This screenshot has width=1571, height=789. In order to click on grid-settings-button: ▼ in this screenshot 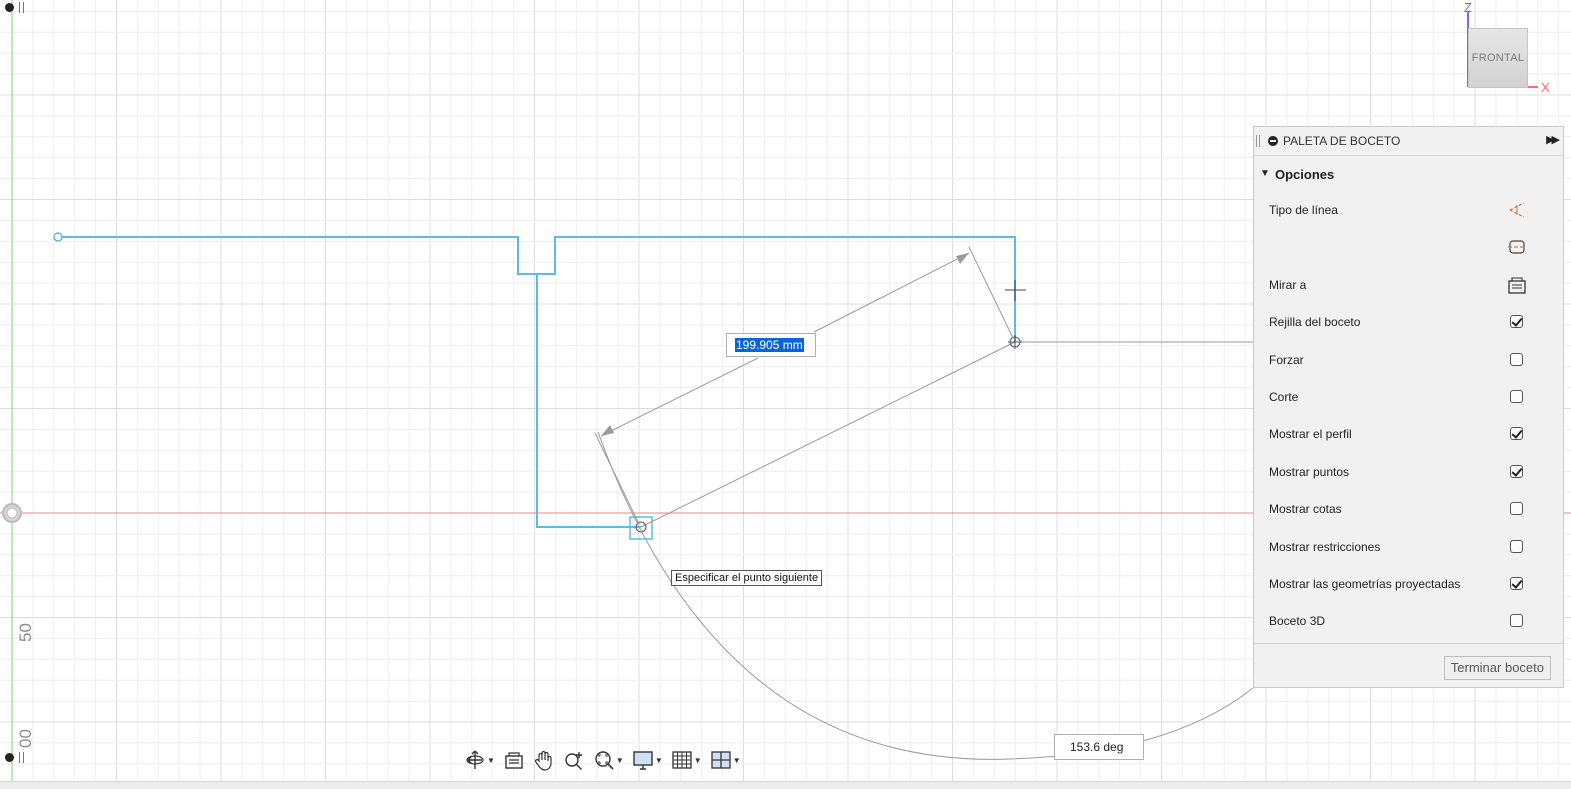, I will do `click(686, 760)`.